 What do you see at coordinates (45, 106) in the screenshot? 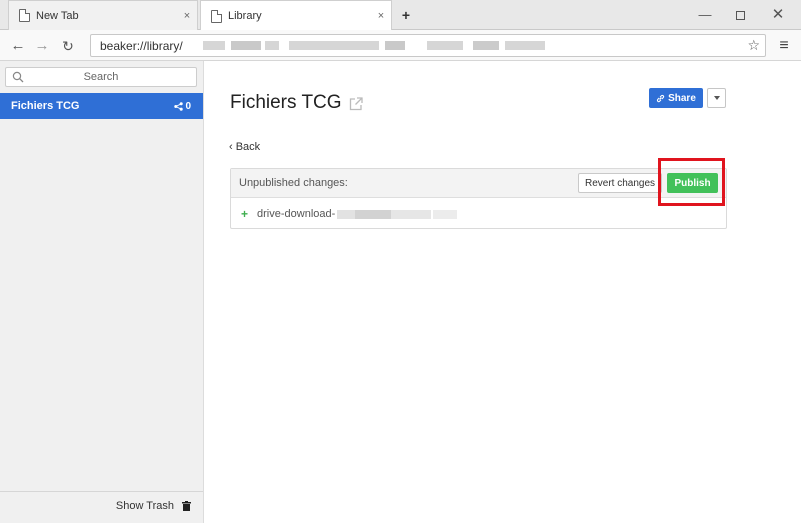
I see `sidebar-item-label: Fichiers TCG` at bounding box center [45, 106].